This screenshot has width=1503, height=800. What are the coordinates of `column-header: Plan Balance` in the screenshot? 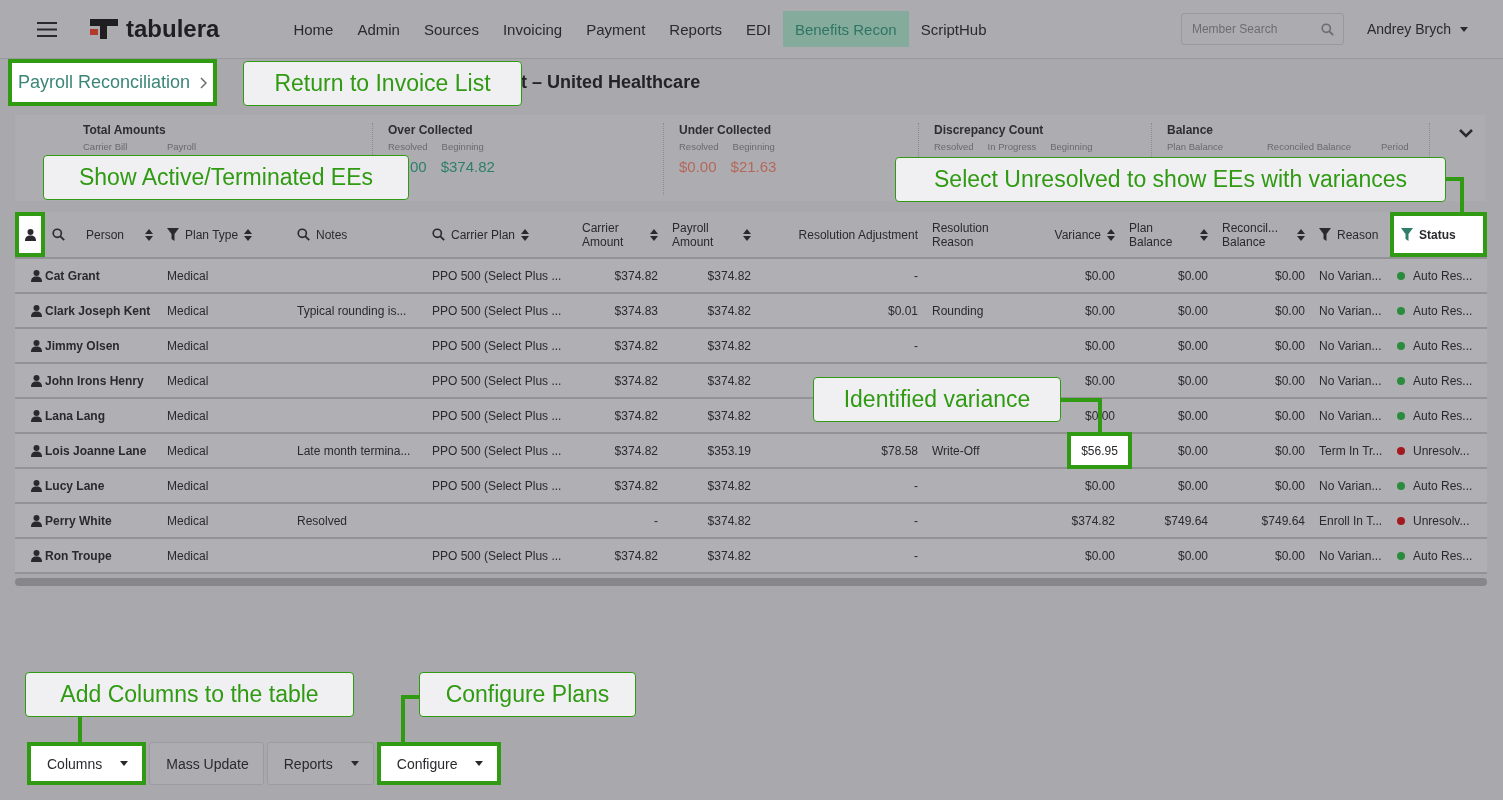 It's located at (1168, 234).